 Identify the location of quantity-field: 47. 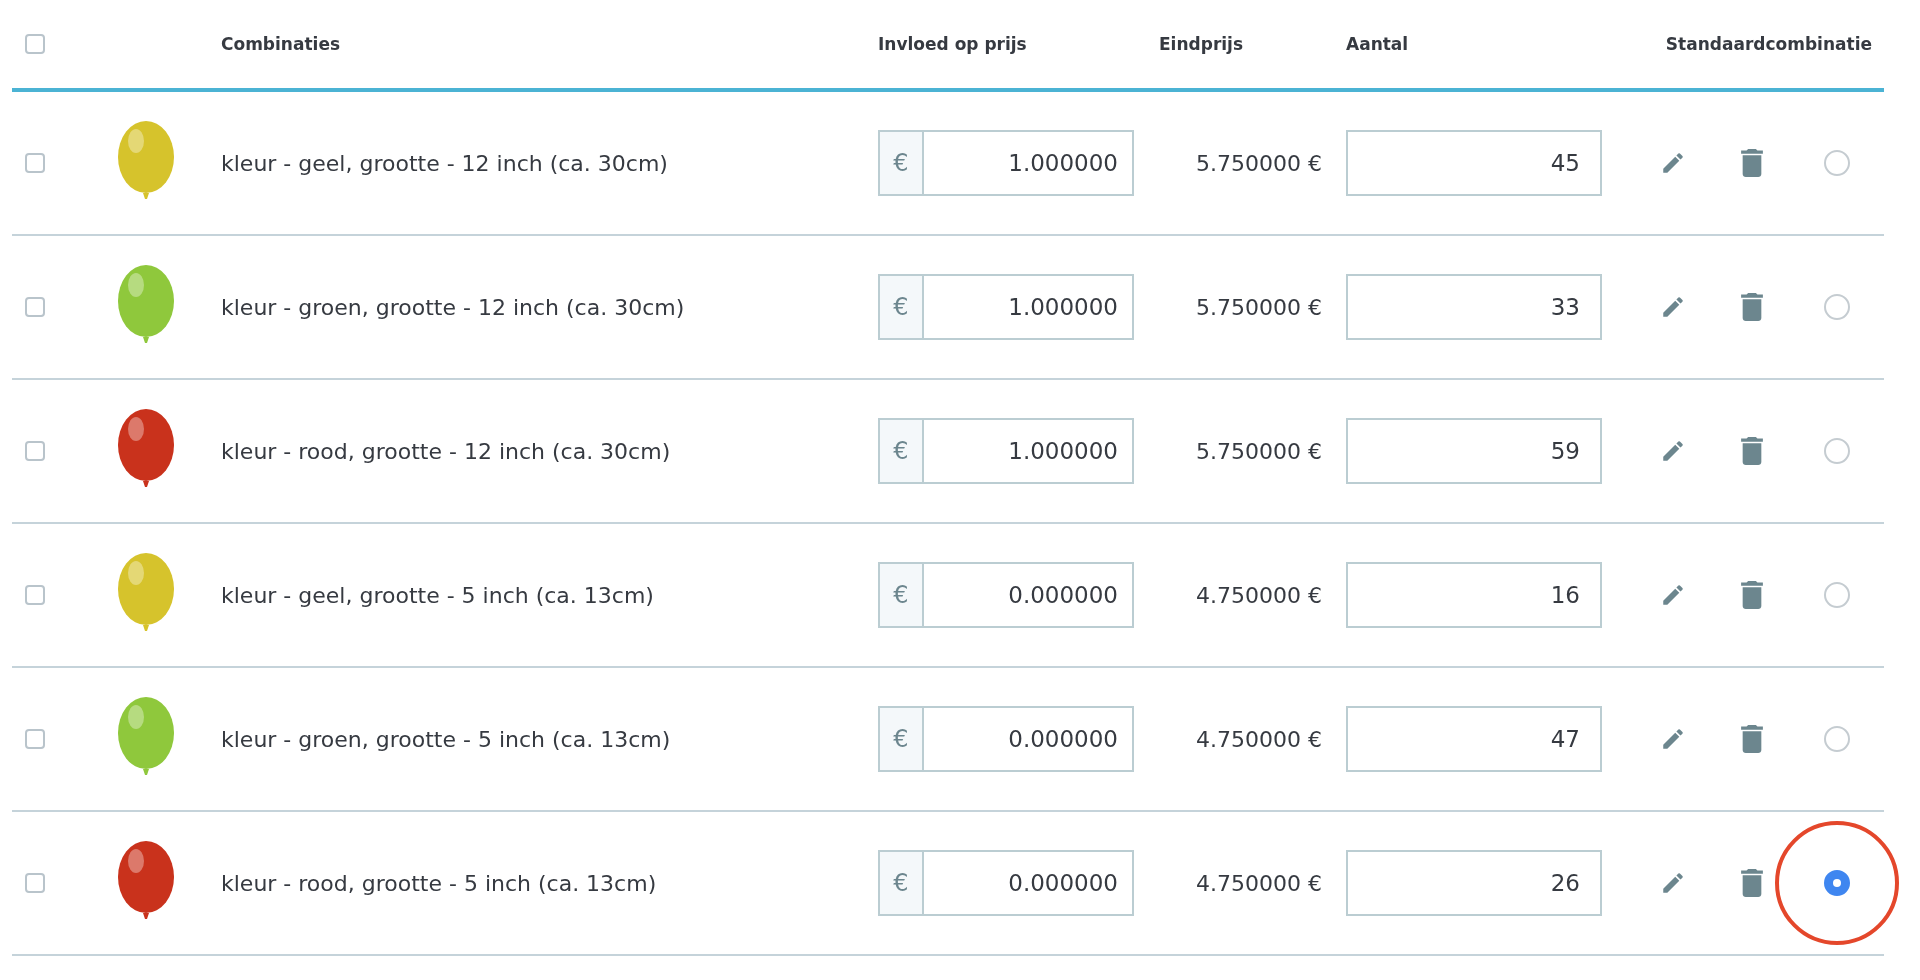
(1474, 739).